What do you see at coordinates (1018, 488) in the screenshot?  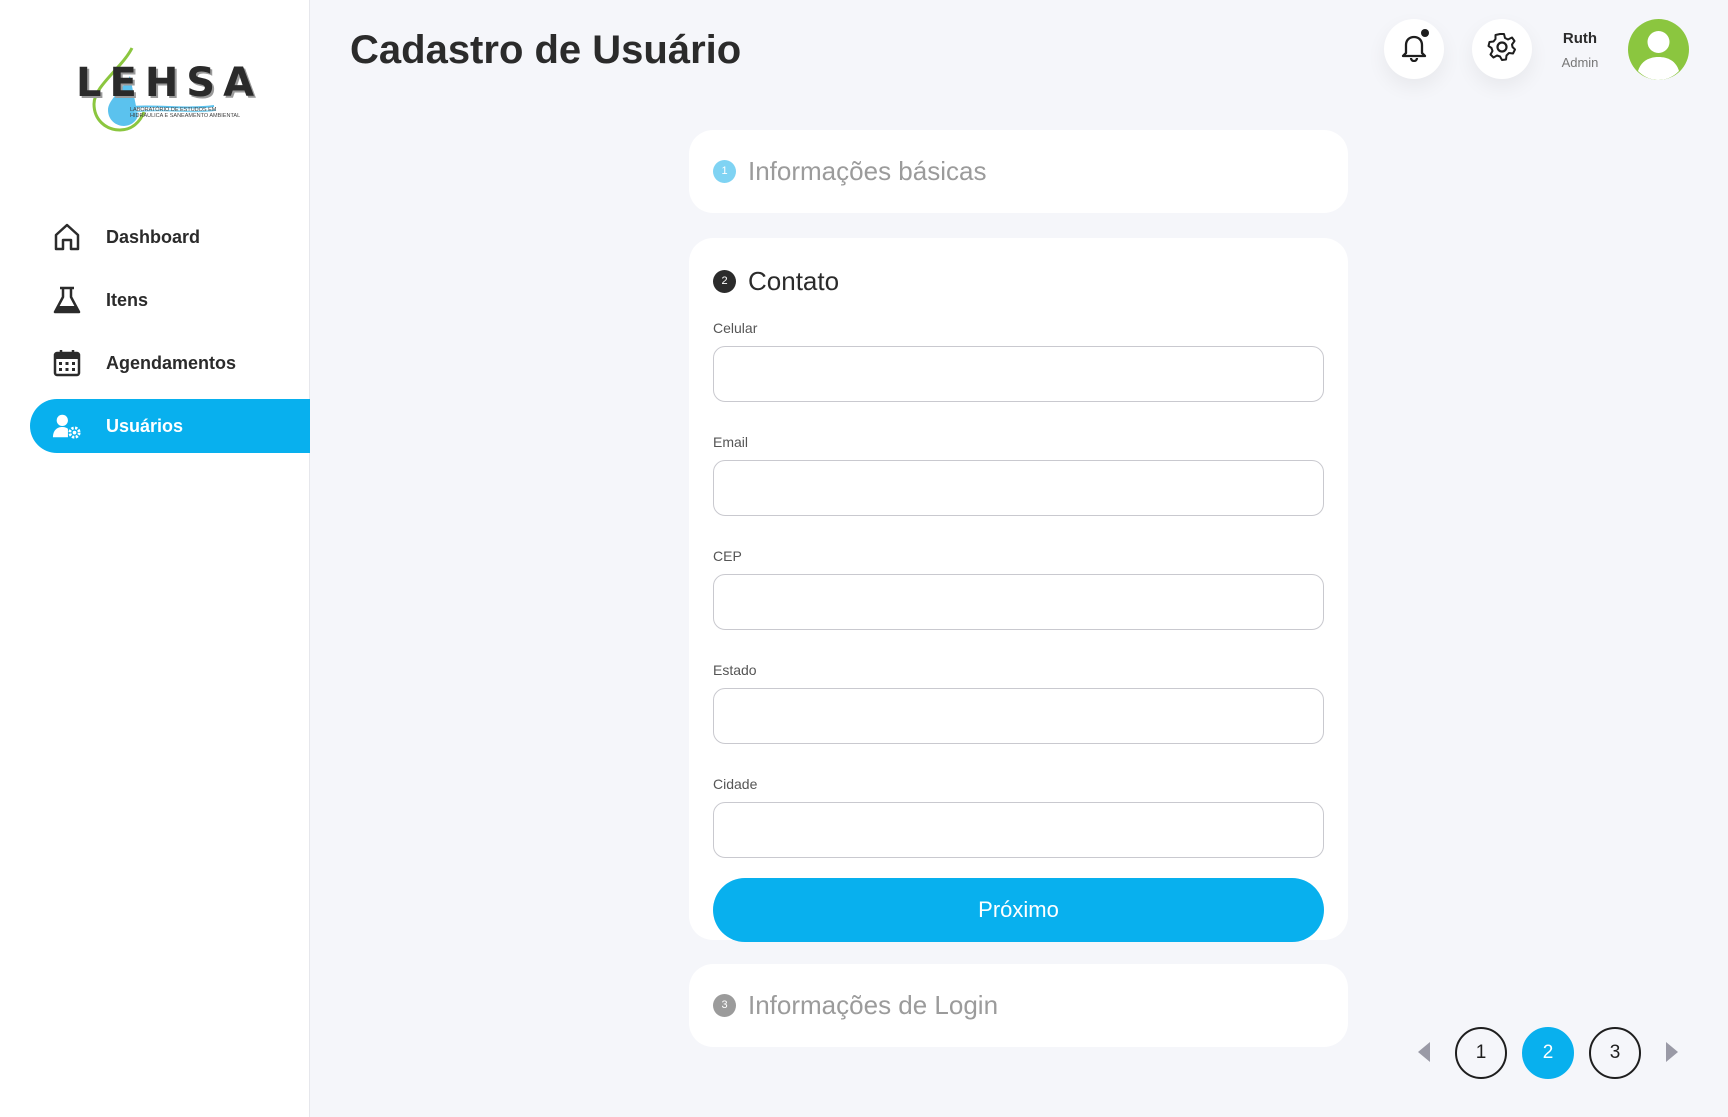 I see `email-field` at bounding box center [1018, 488].